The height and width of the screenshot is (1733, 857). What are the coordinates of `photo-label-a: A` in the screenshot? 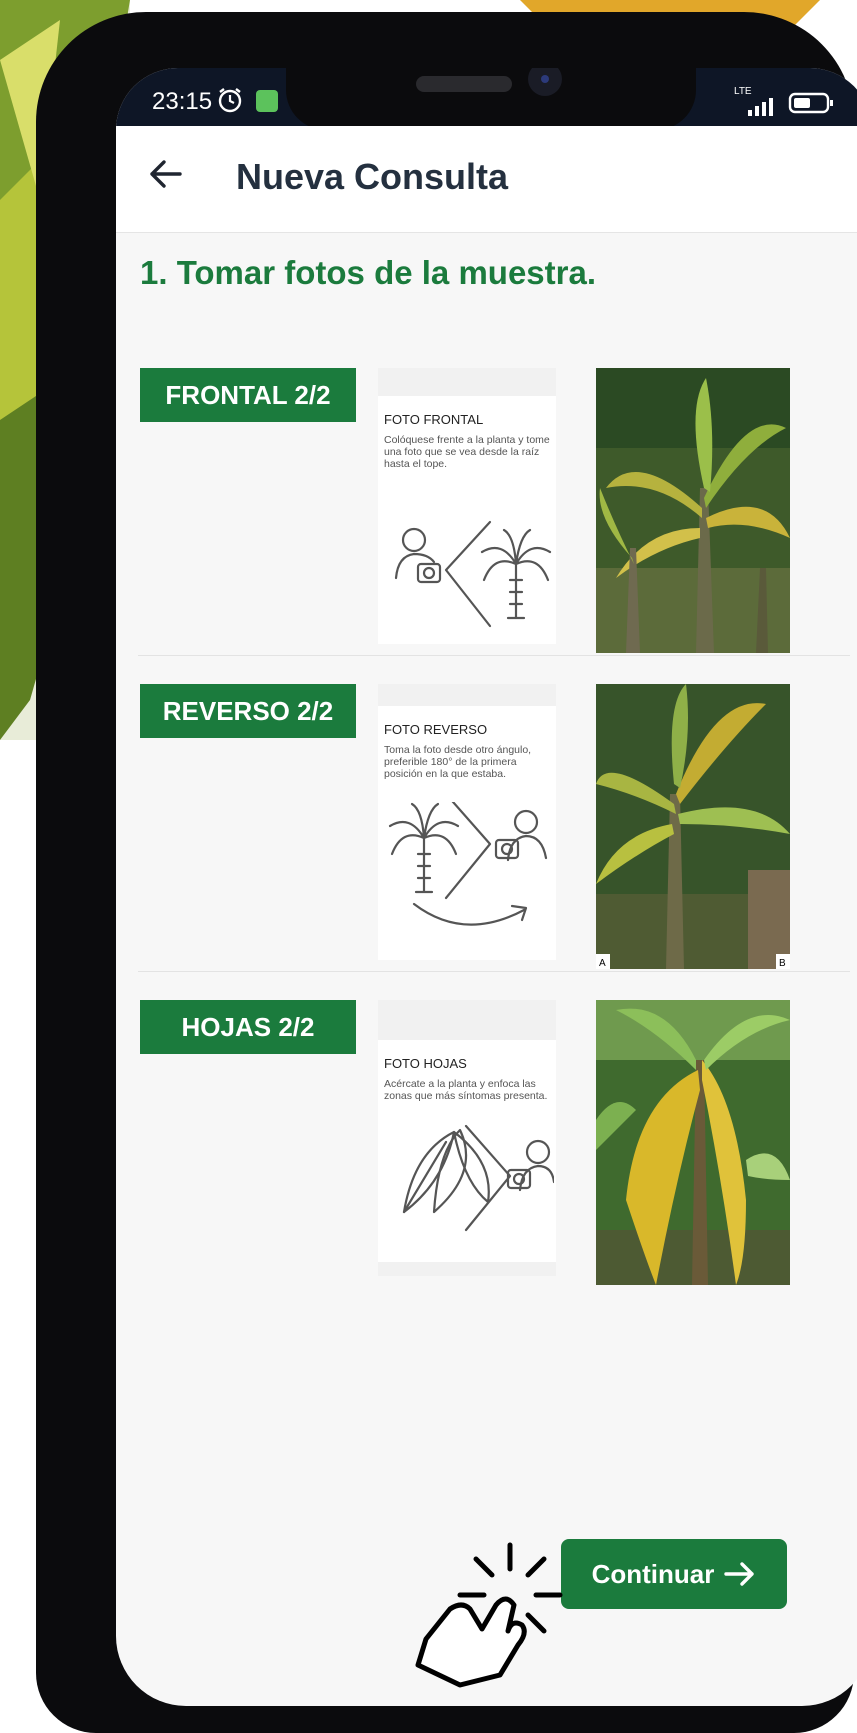 It's located at (602, 963).